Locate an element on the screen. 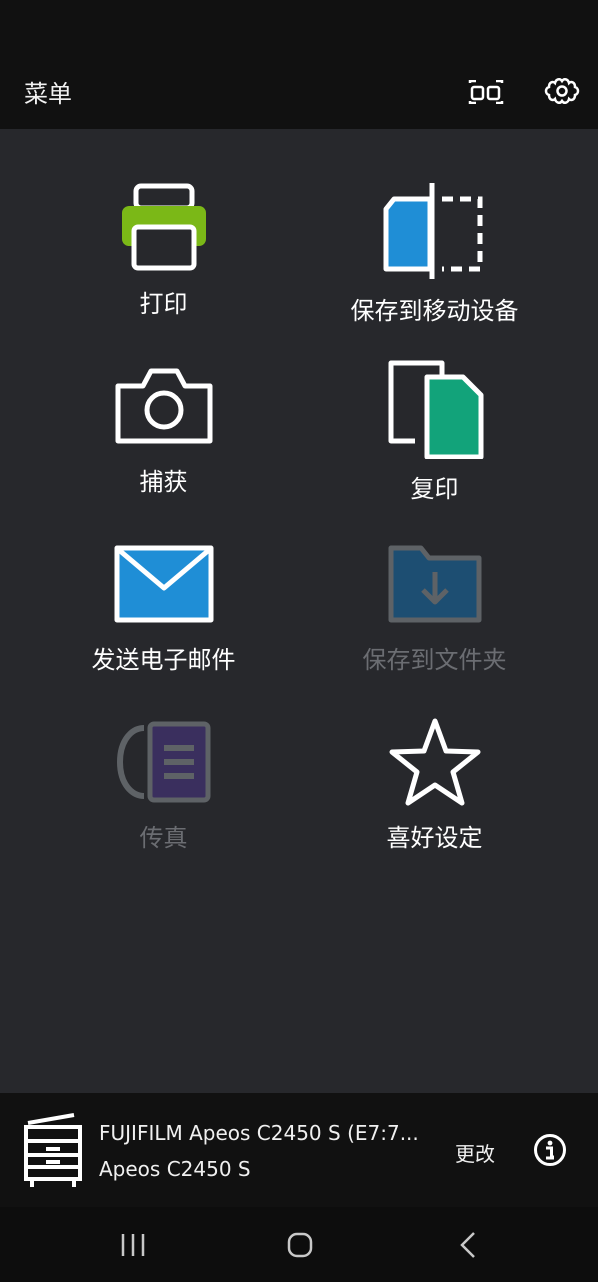  gear-icon is located at coordinates (562, 91).